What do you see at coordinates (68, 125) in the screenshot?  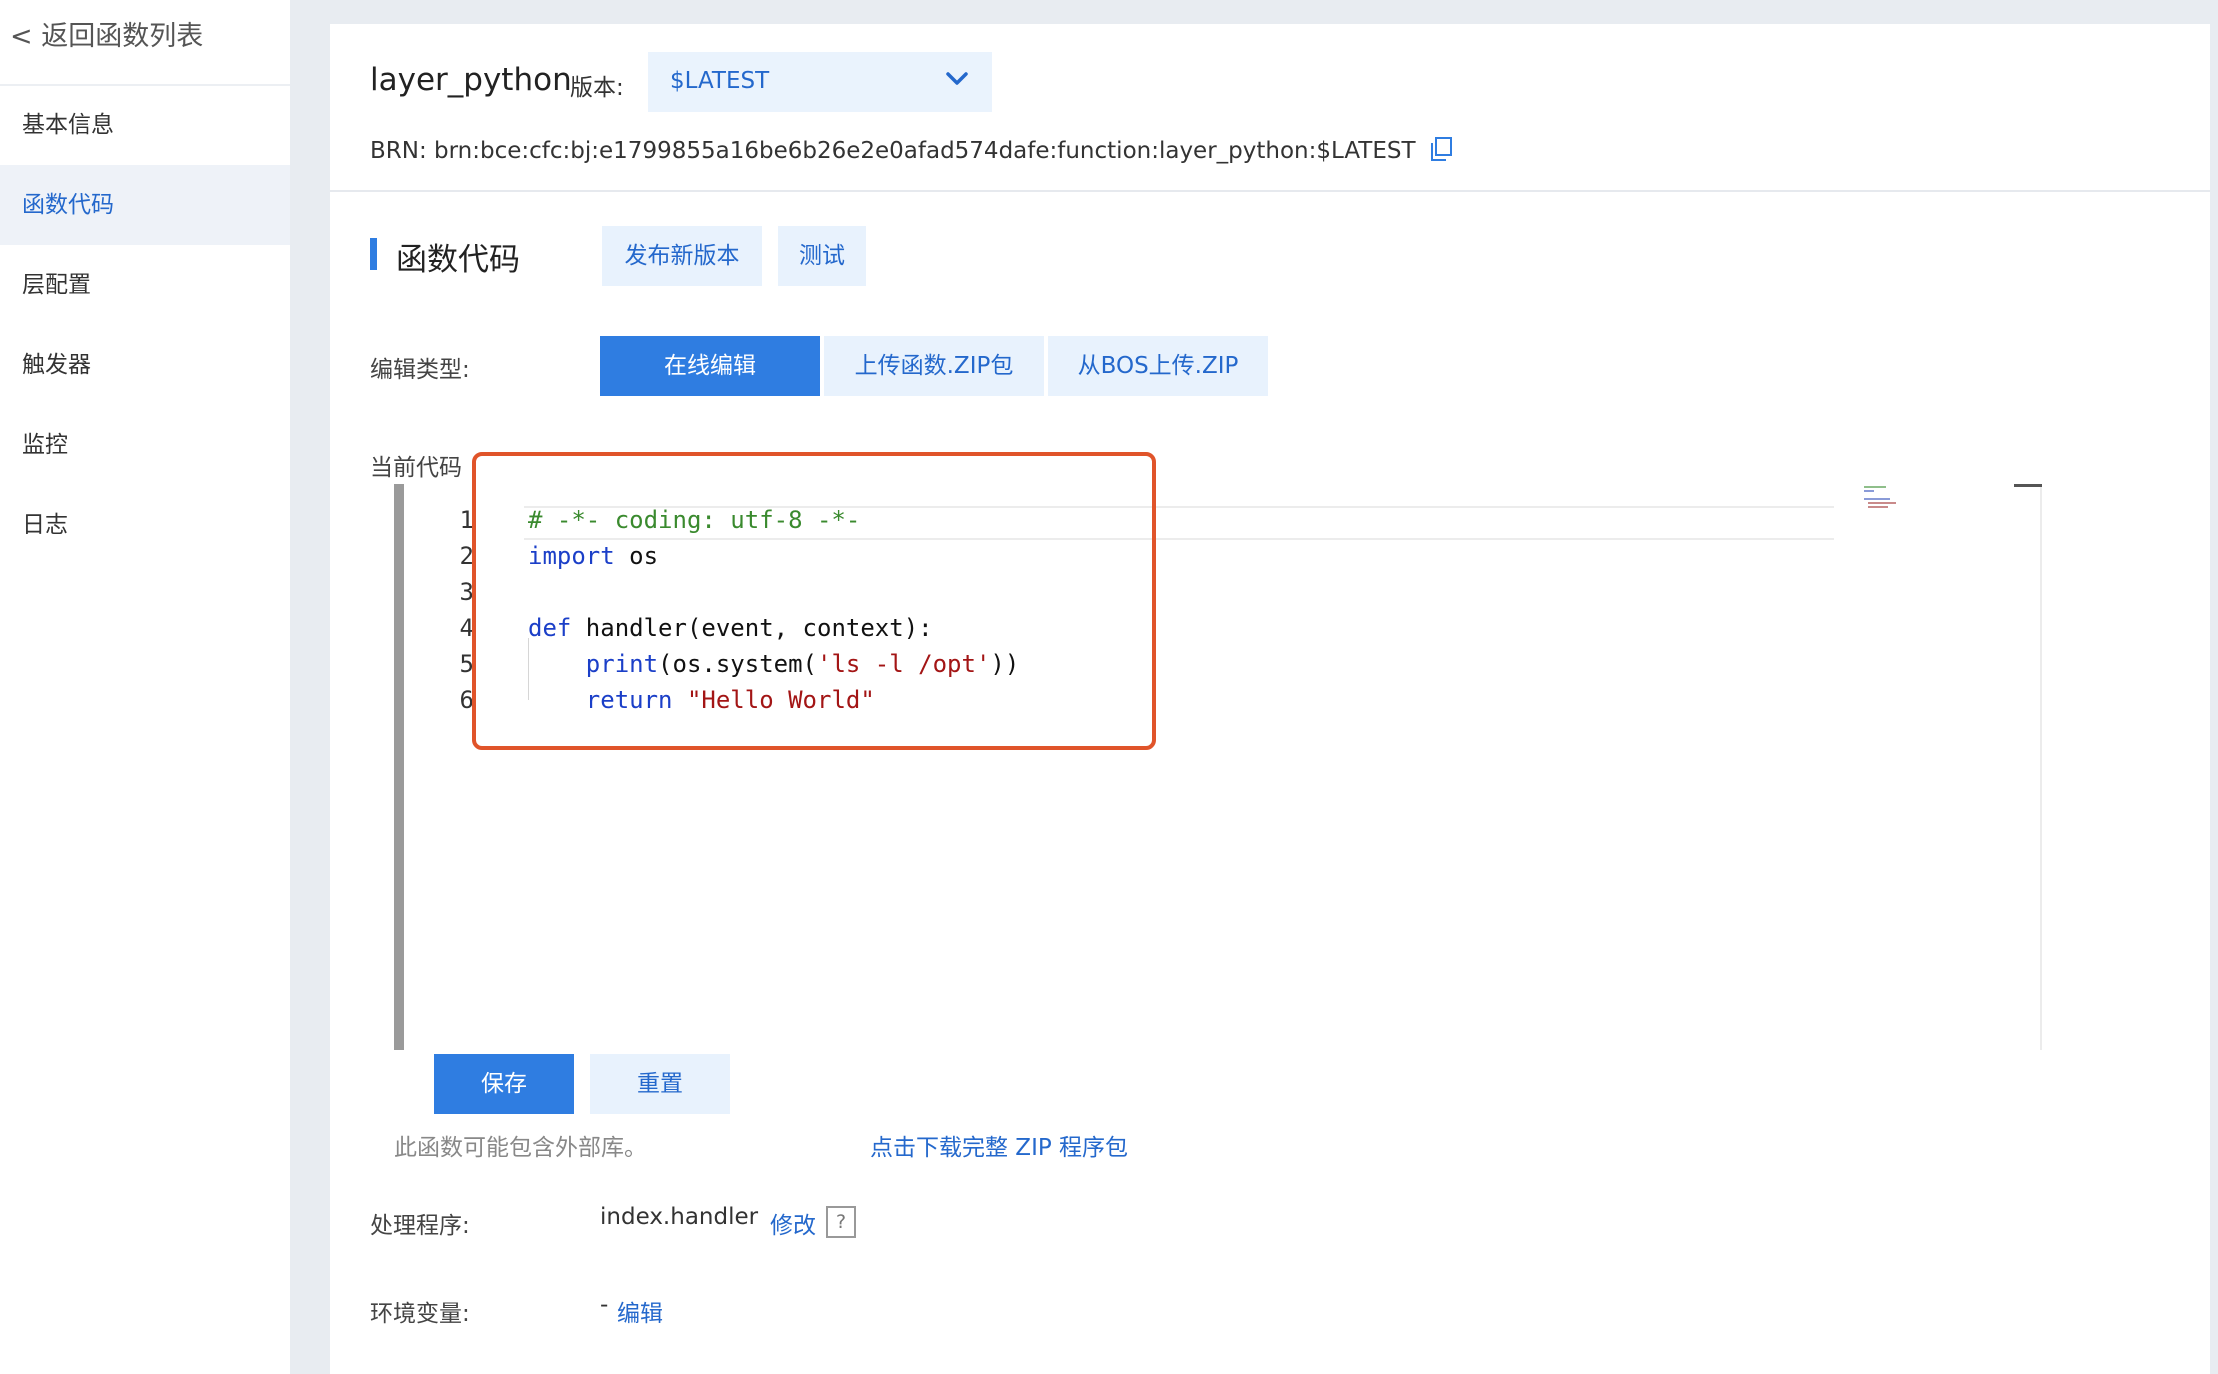 I see `sidebar-item-label: 基本信息` at bounding box center [68, 125].